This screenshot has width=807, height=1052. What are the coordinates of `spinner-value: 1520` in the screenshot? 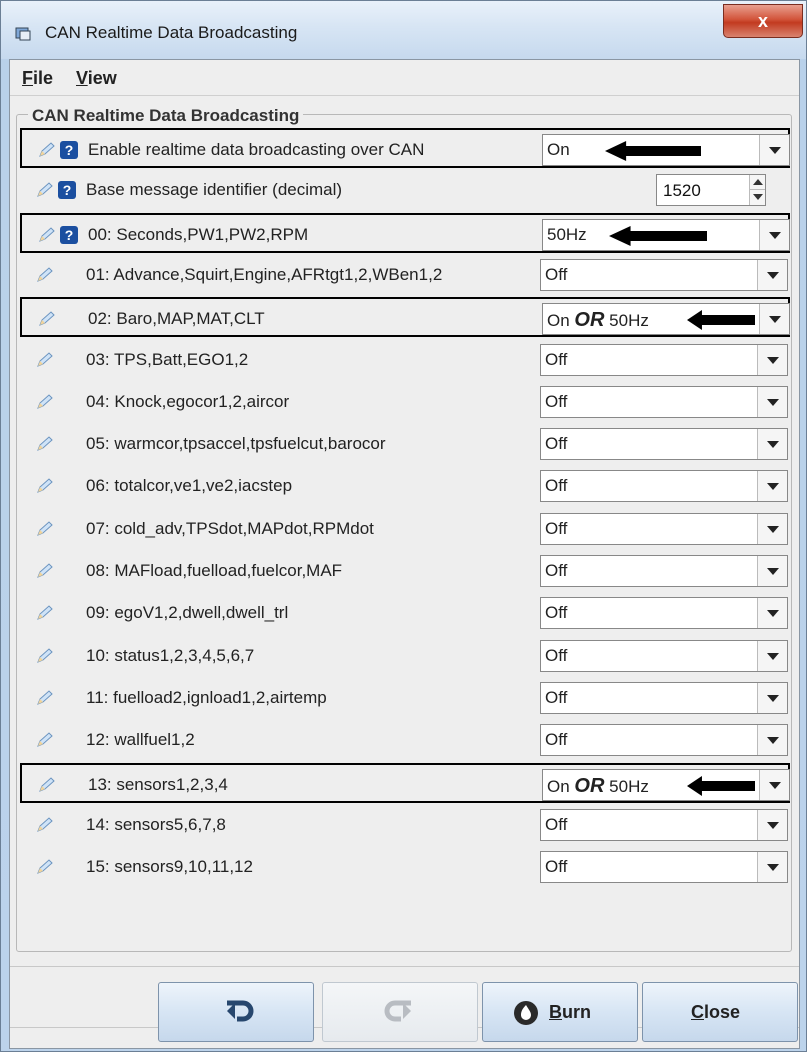 It's located at (682, 191).